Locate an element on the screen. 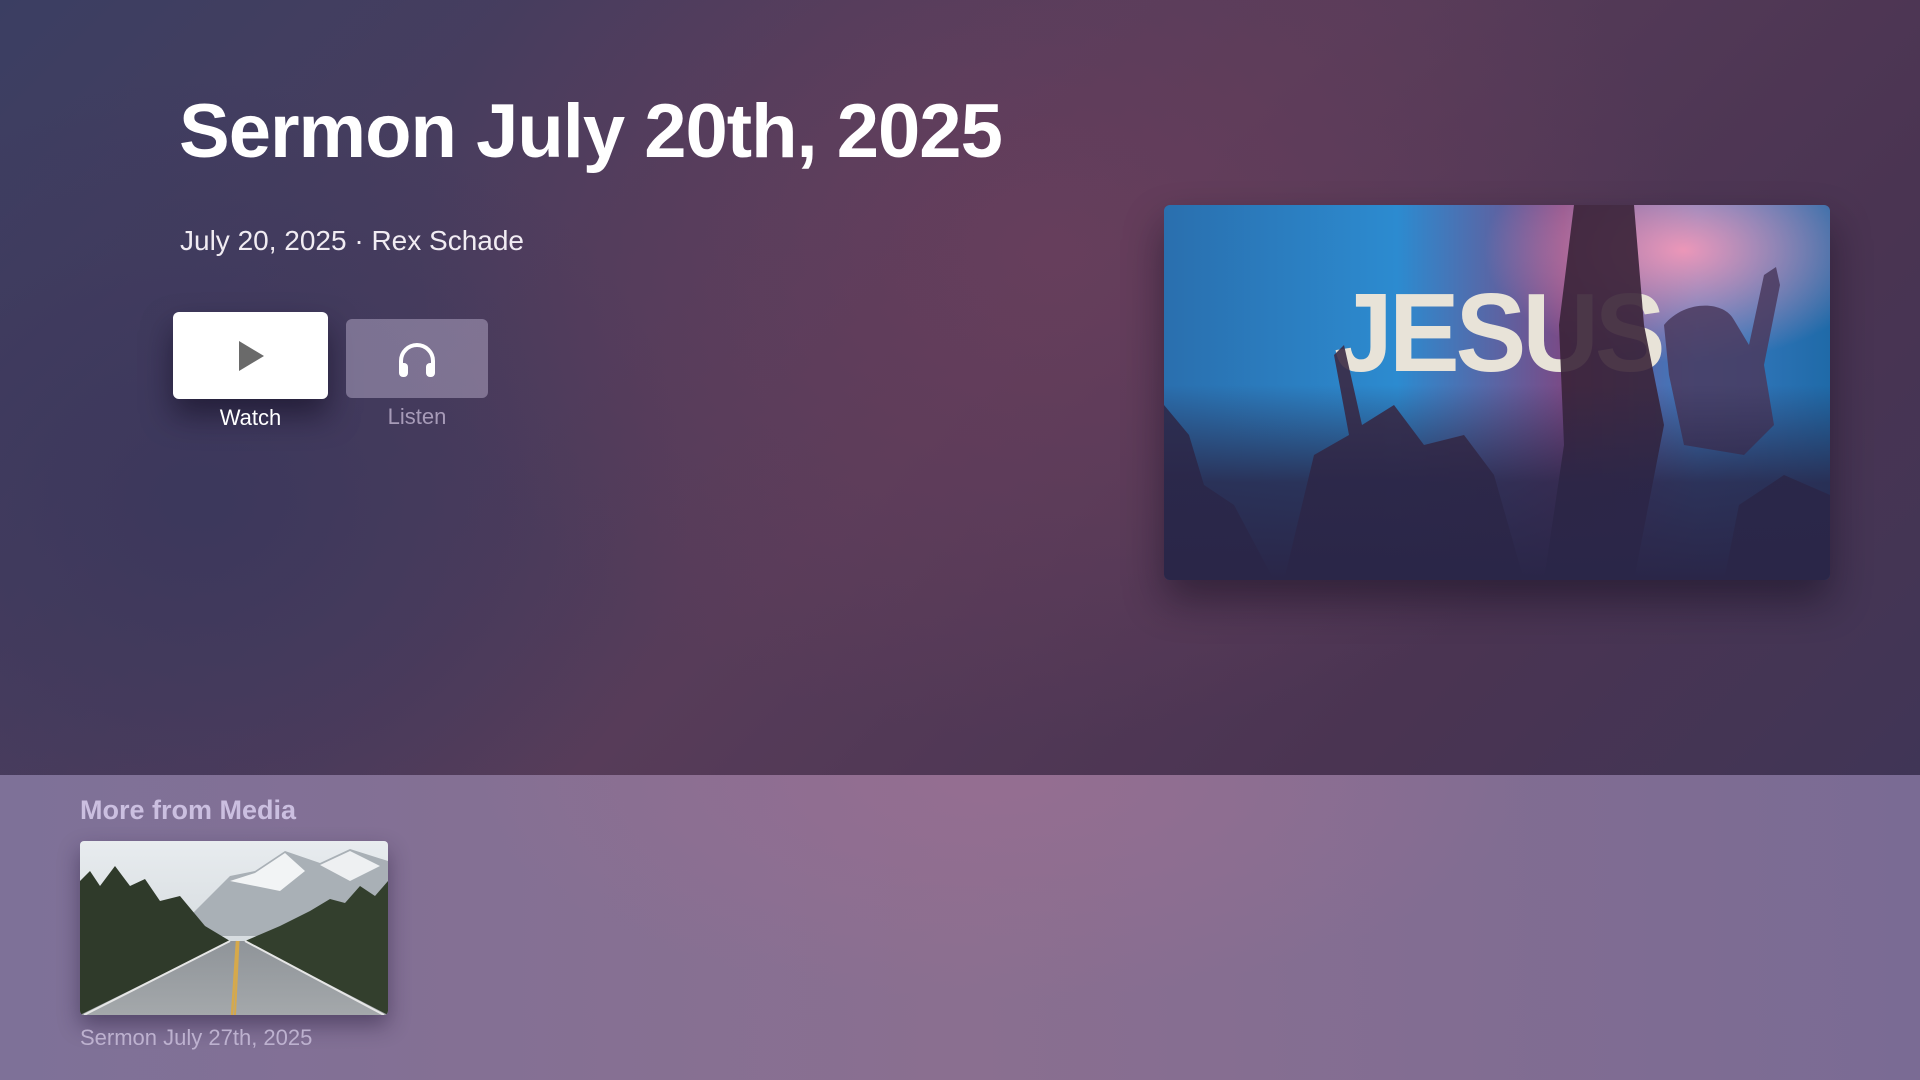 The height and width of the screenshot is (1080, 1920). listen-label: Listen is located at coordinates (417, 416).